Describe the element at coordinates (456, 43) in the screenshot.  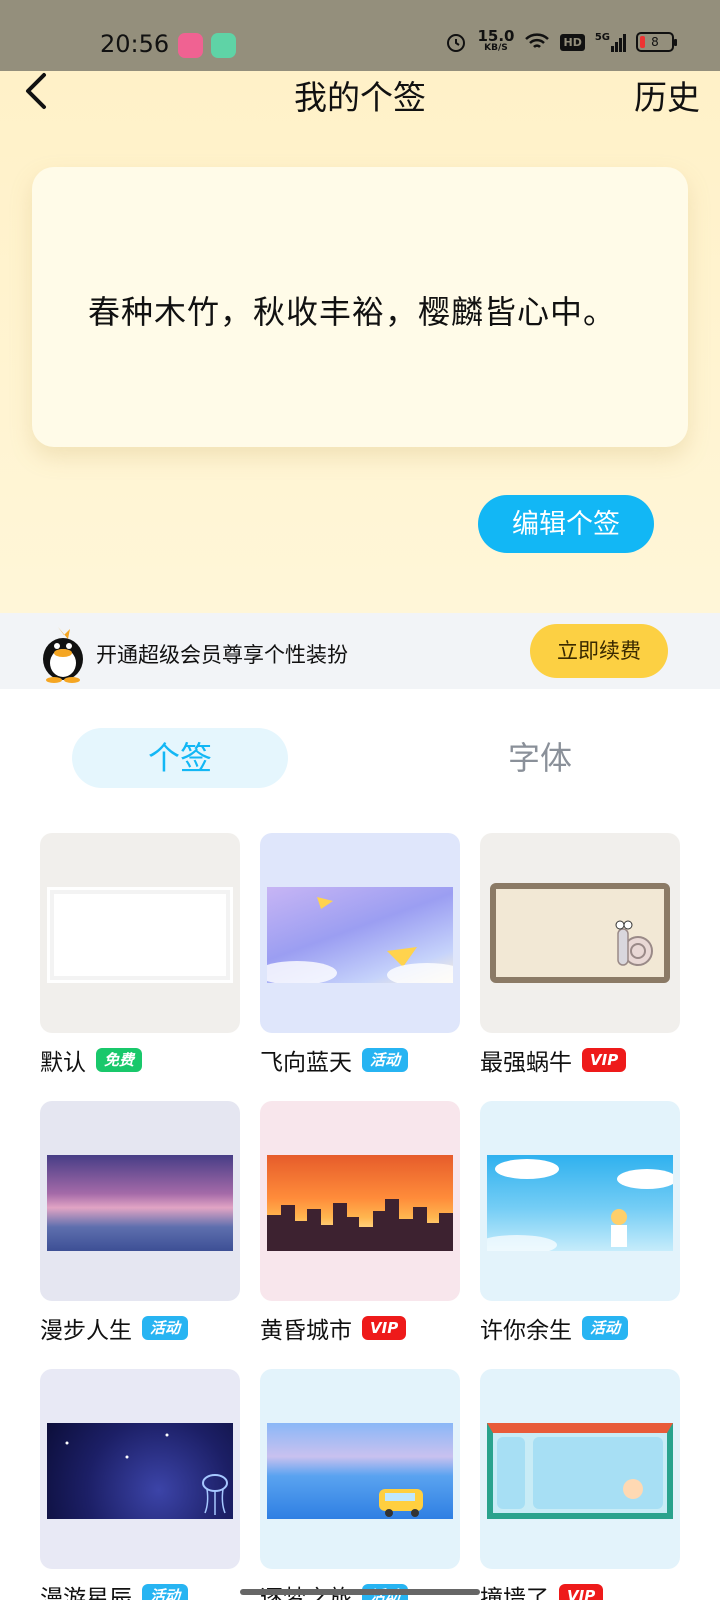
I see `alarm-icon` at that location.